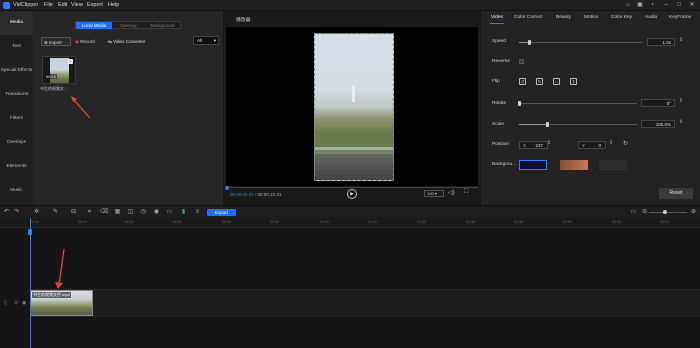 The height and width of the screenshot is (348, 700). I want to click on speed-slider-knob, so click(529, 42).